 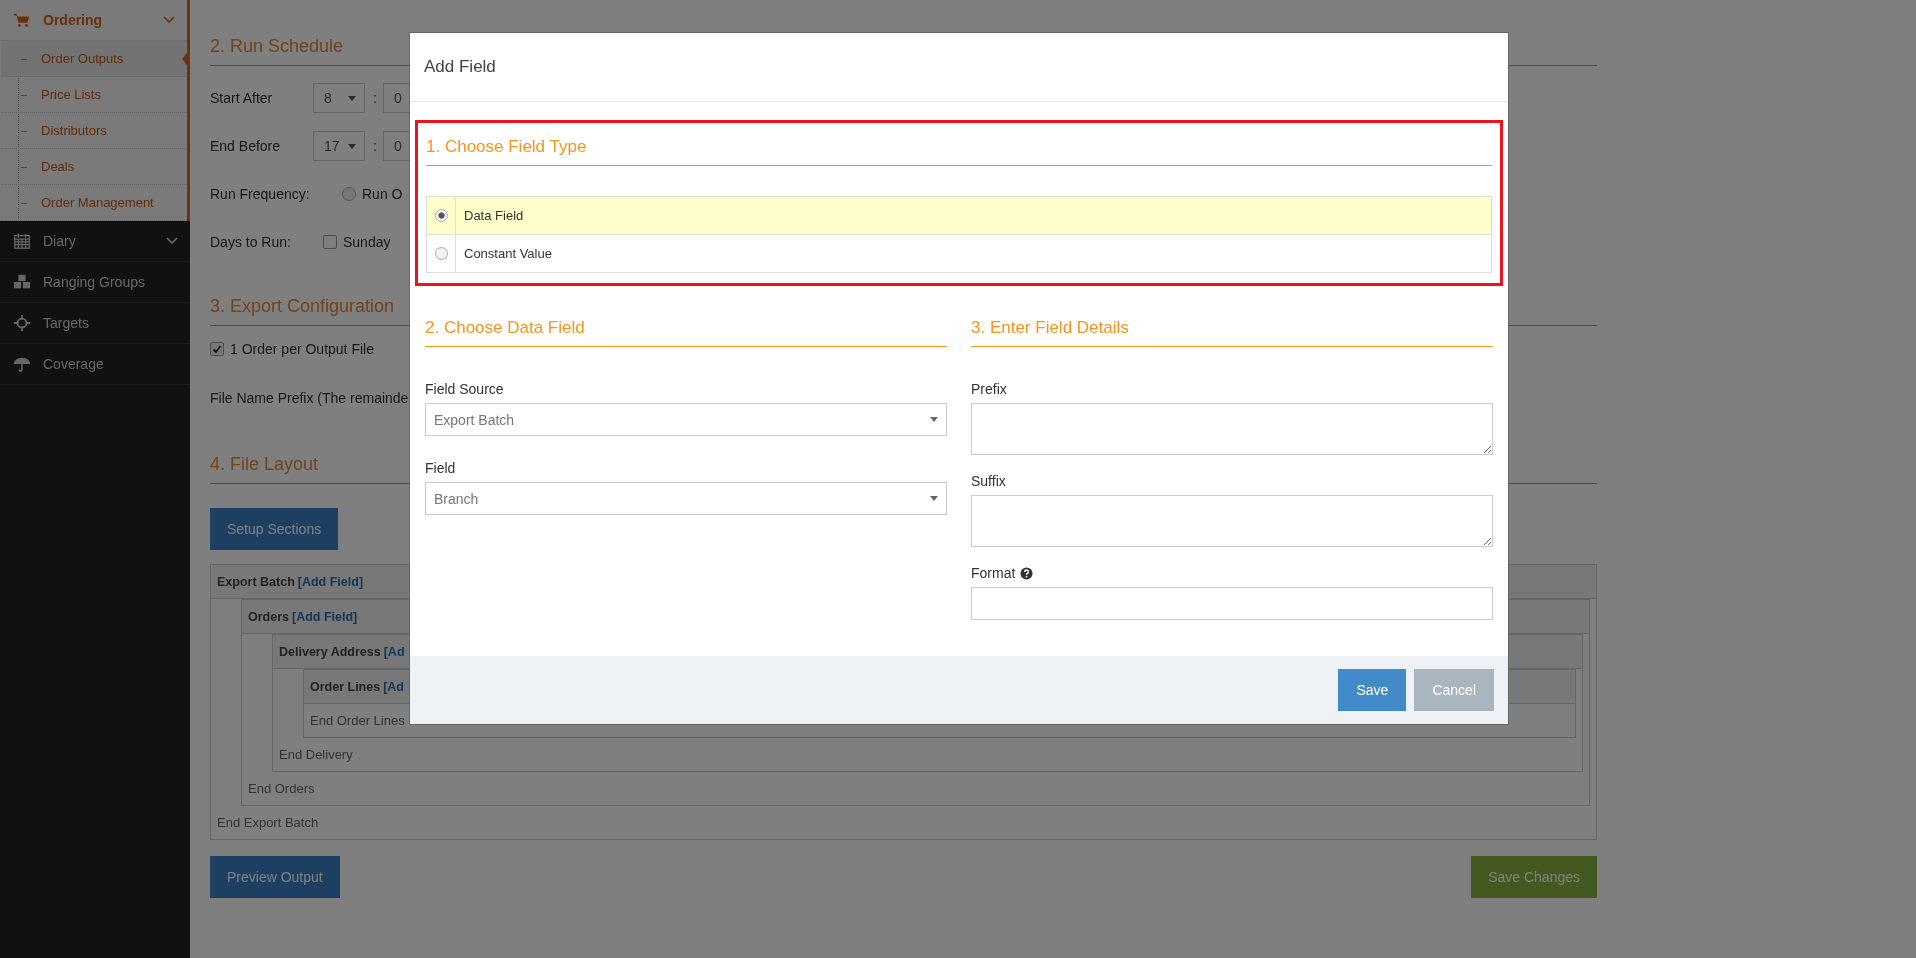 What do you see at coordinates (959, 144) in the screenshot?
I see `section-heading: 1. Choose Field Type` at bounding box center [959, 144].